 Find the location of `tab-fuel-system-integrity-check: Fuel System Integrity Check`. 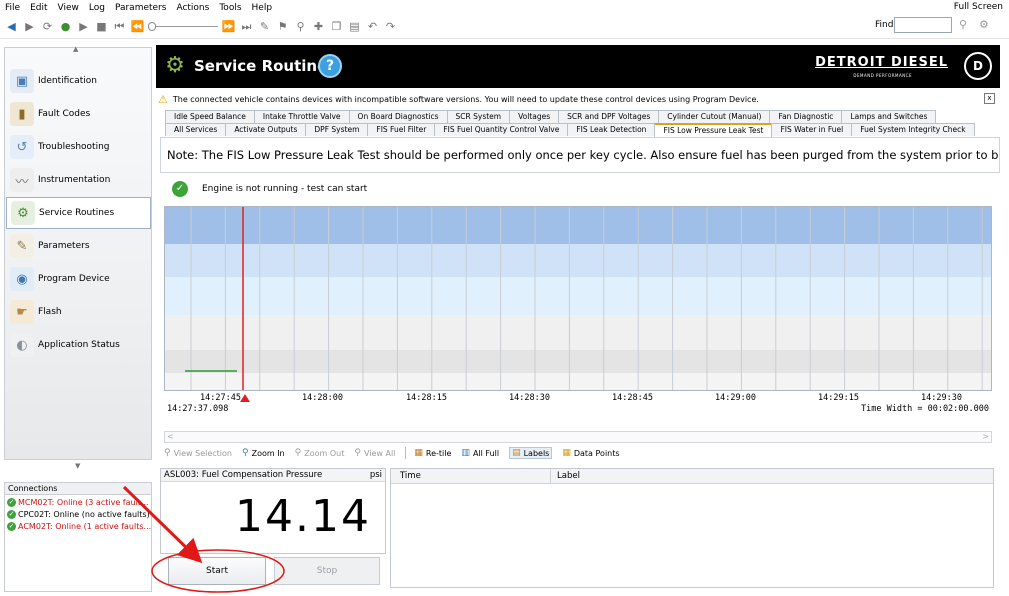

tab-fuel-system-integrity-check: Fuel System Integrity Check is located at coordinates (913, 129).